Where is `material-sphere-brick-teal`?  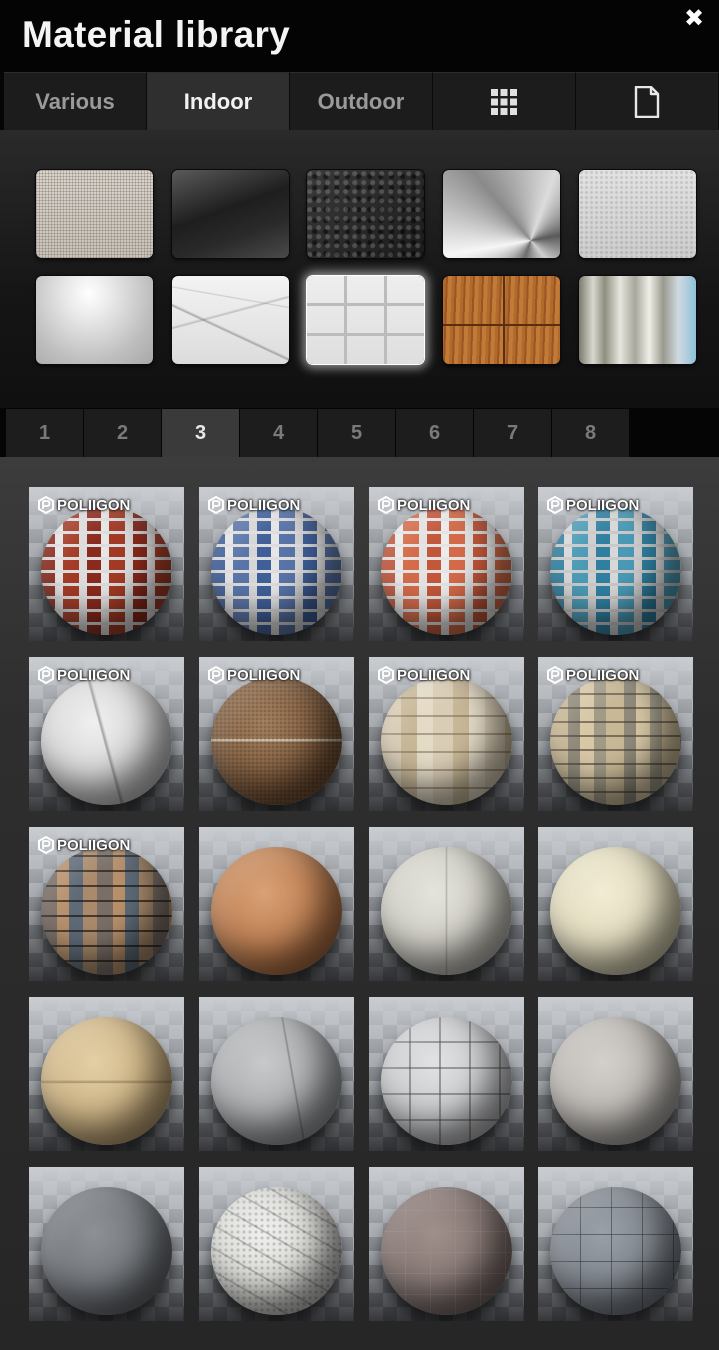
material-sphere-brick-teal is located at coordinates (615, 571).